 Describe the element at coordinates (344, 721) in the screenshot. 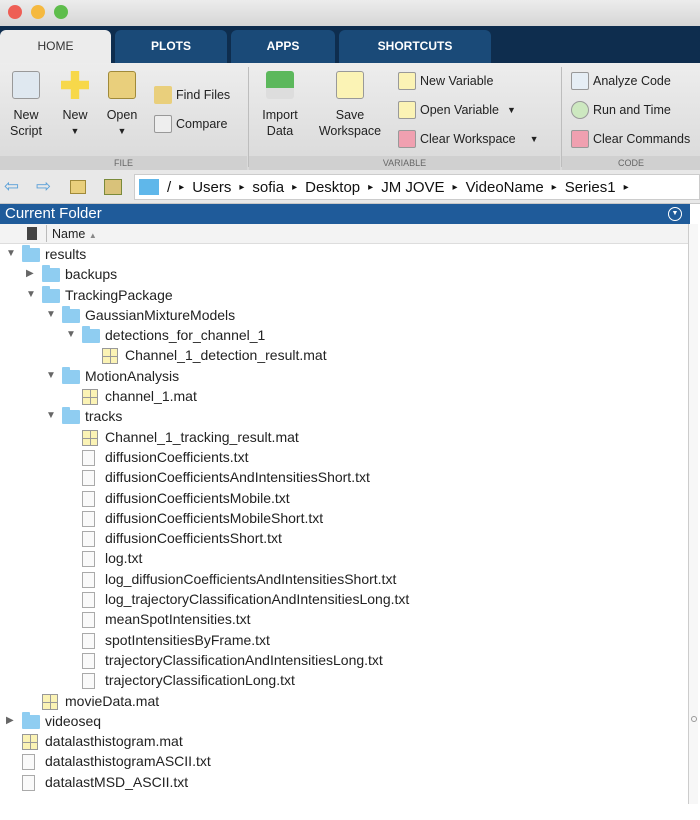

I see `folder-item: ▶ videoseq` at that location.